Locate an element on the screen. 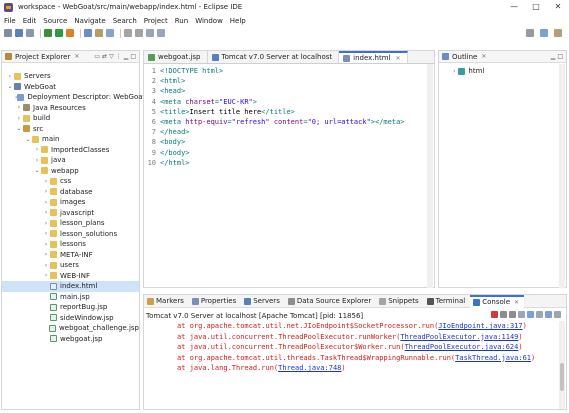 The width and height of the screenshot is (569, 413). menu-run: Run is located at coordinates (181, 21).